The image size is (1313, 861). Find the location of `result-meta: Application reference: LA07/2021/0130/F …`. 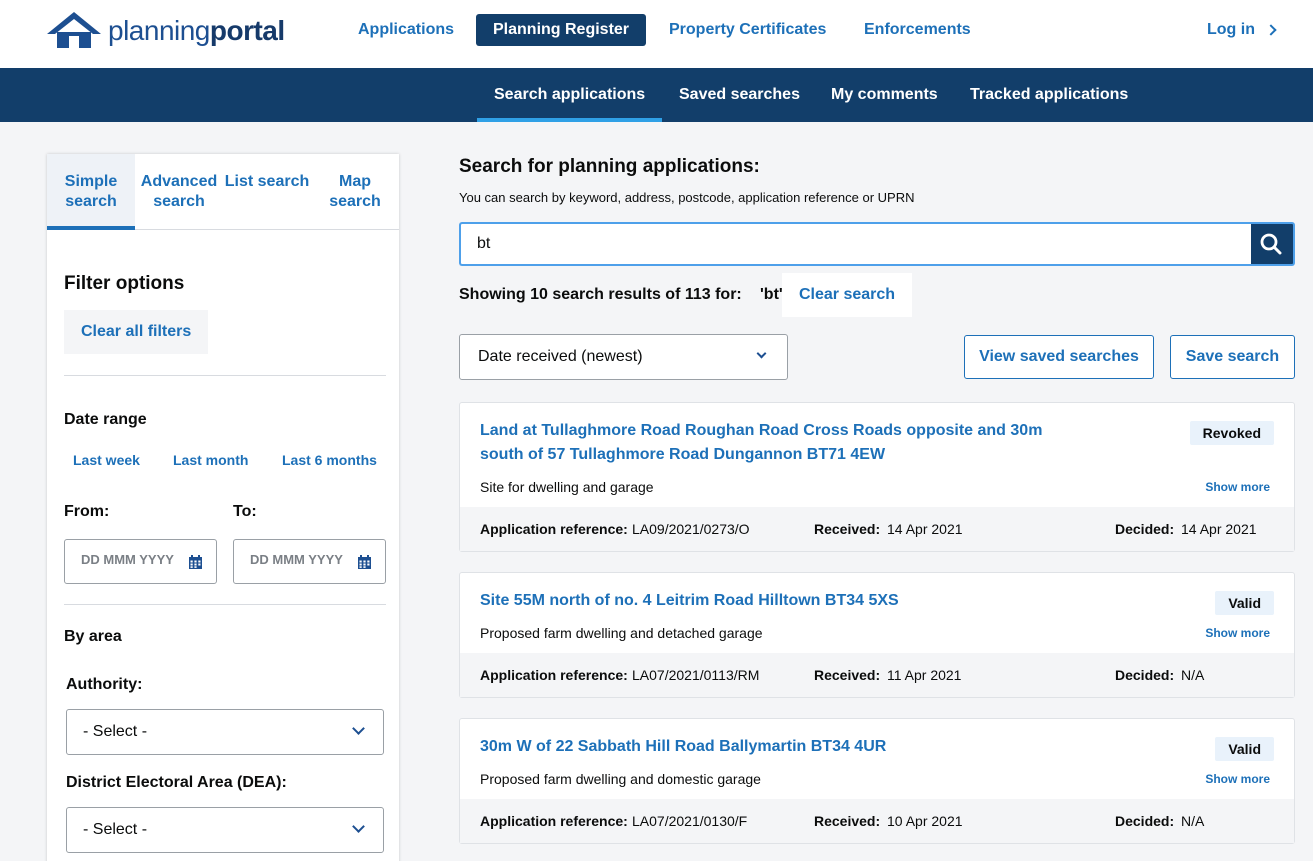

result-meta: Application reference: LA07/2021/0130/F … is located at coordinates (877, 821).